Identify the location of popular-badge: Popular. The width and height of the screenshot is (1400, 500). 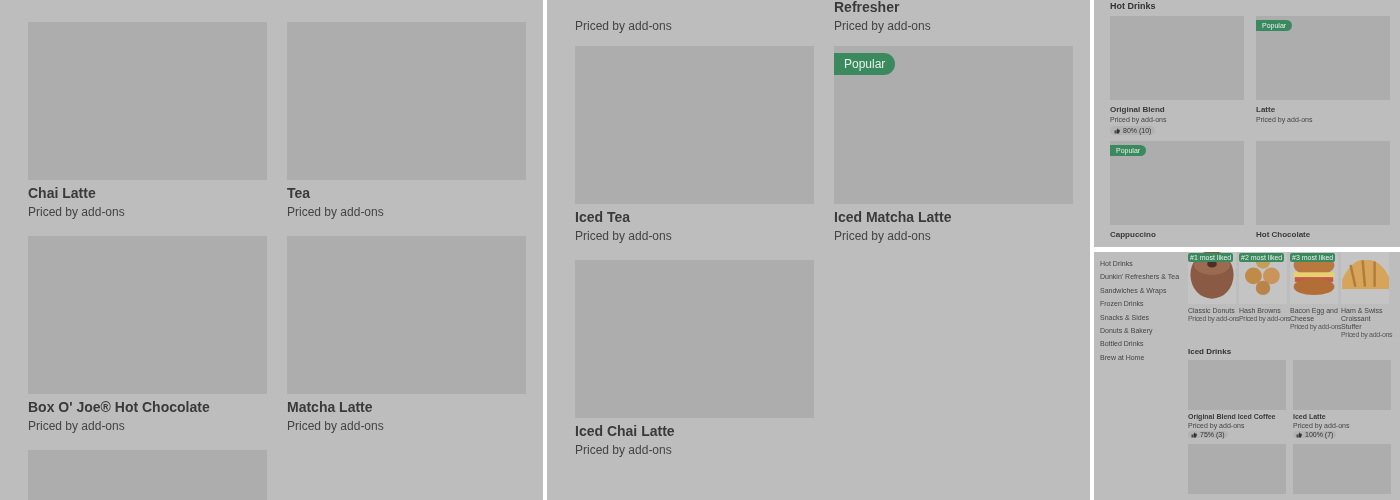
(865, 64).